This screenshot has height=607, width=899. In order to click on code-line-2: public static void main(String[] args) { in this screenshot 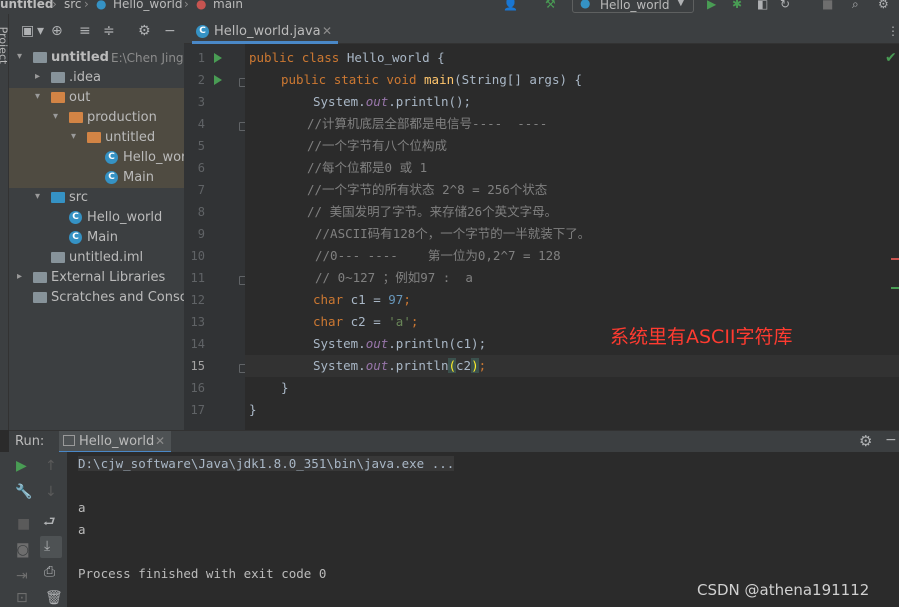, I will do `click(431, 80)`.